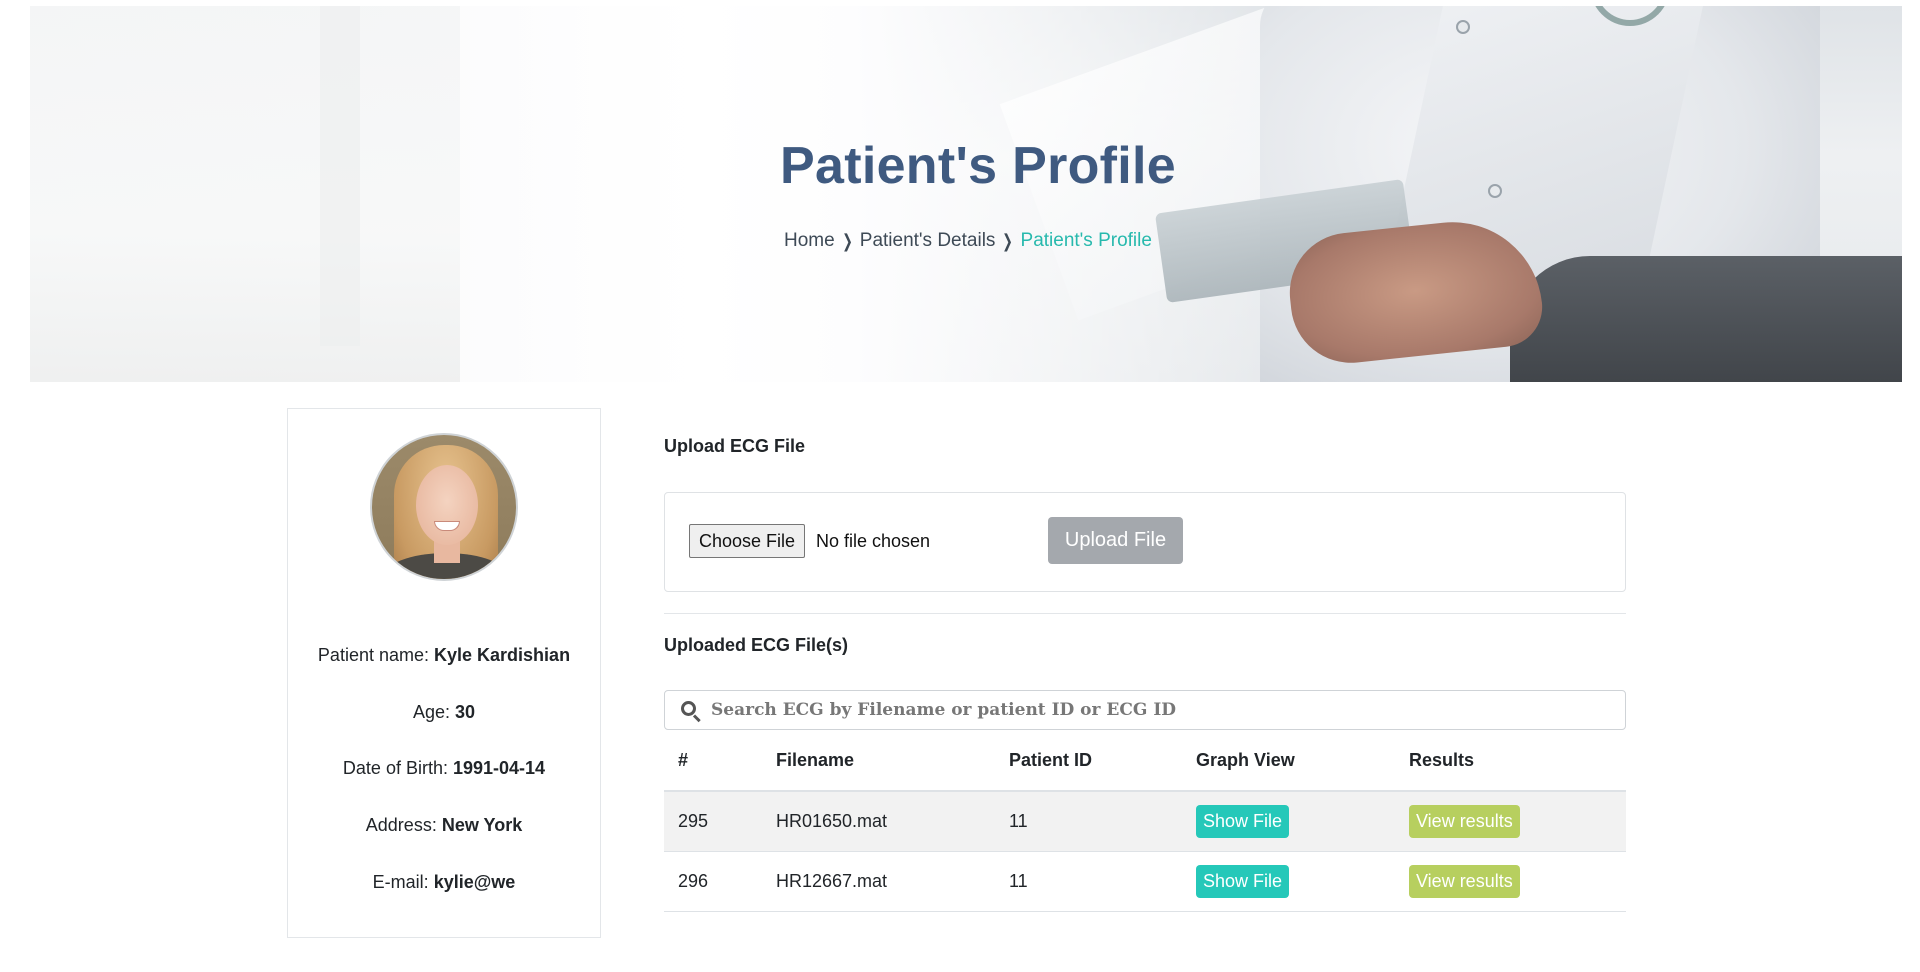 The width and height of the screenshot is (1920, 972). What do you see at coordinates (502, 655) in the screenshot?
I see `patient-name-value: Kyle Kardishian` at bounding box center [502, 655].